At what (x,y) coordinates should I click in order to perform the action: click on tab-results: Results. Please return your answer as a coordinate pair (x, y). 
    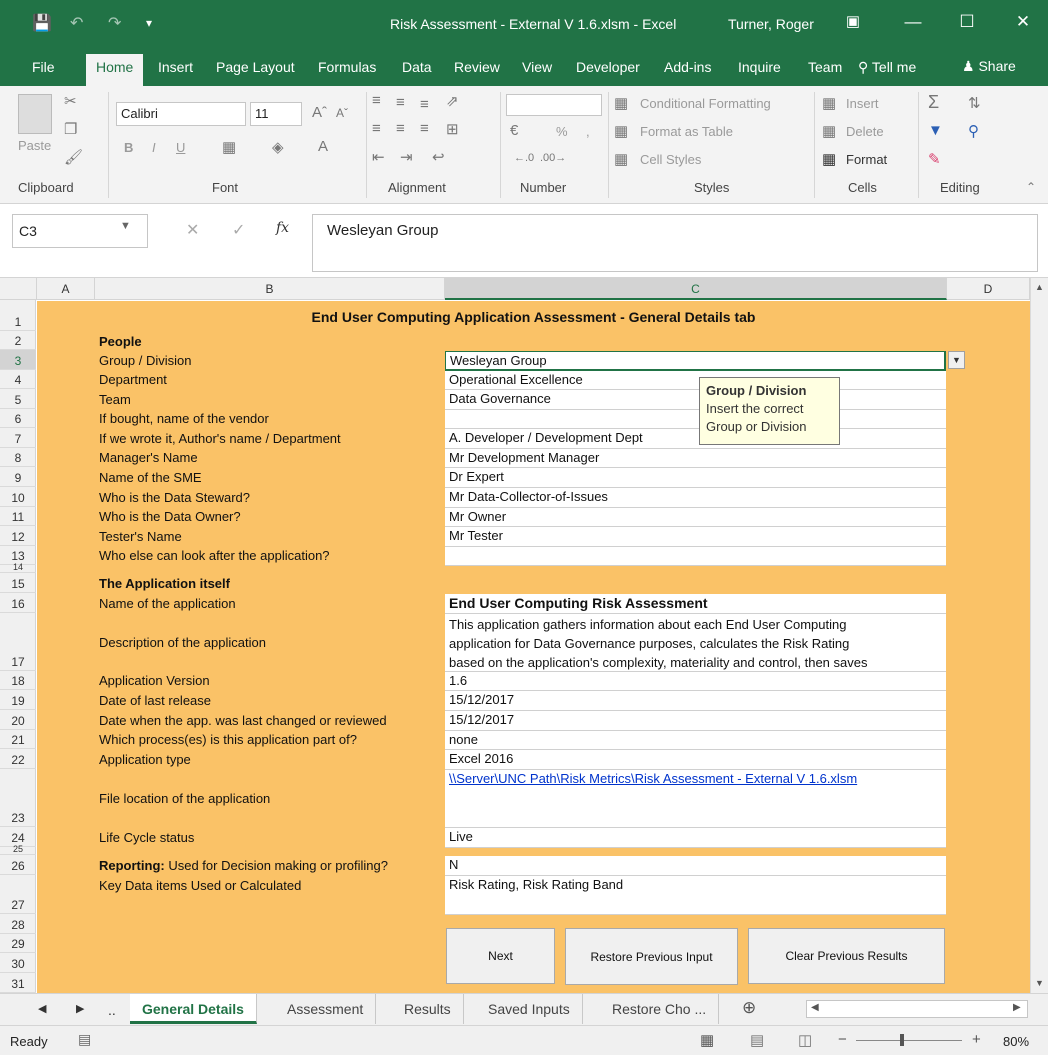
    Looking at the image, I should click on (428, 1009).